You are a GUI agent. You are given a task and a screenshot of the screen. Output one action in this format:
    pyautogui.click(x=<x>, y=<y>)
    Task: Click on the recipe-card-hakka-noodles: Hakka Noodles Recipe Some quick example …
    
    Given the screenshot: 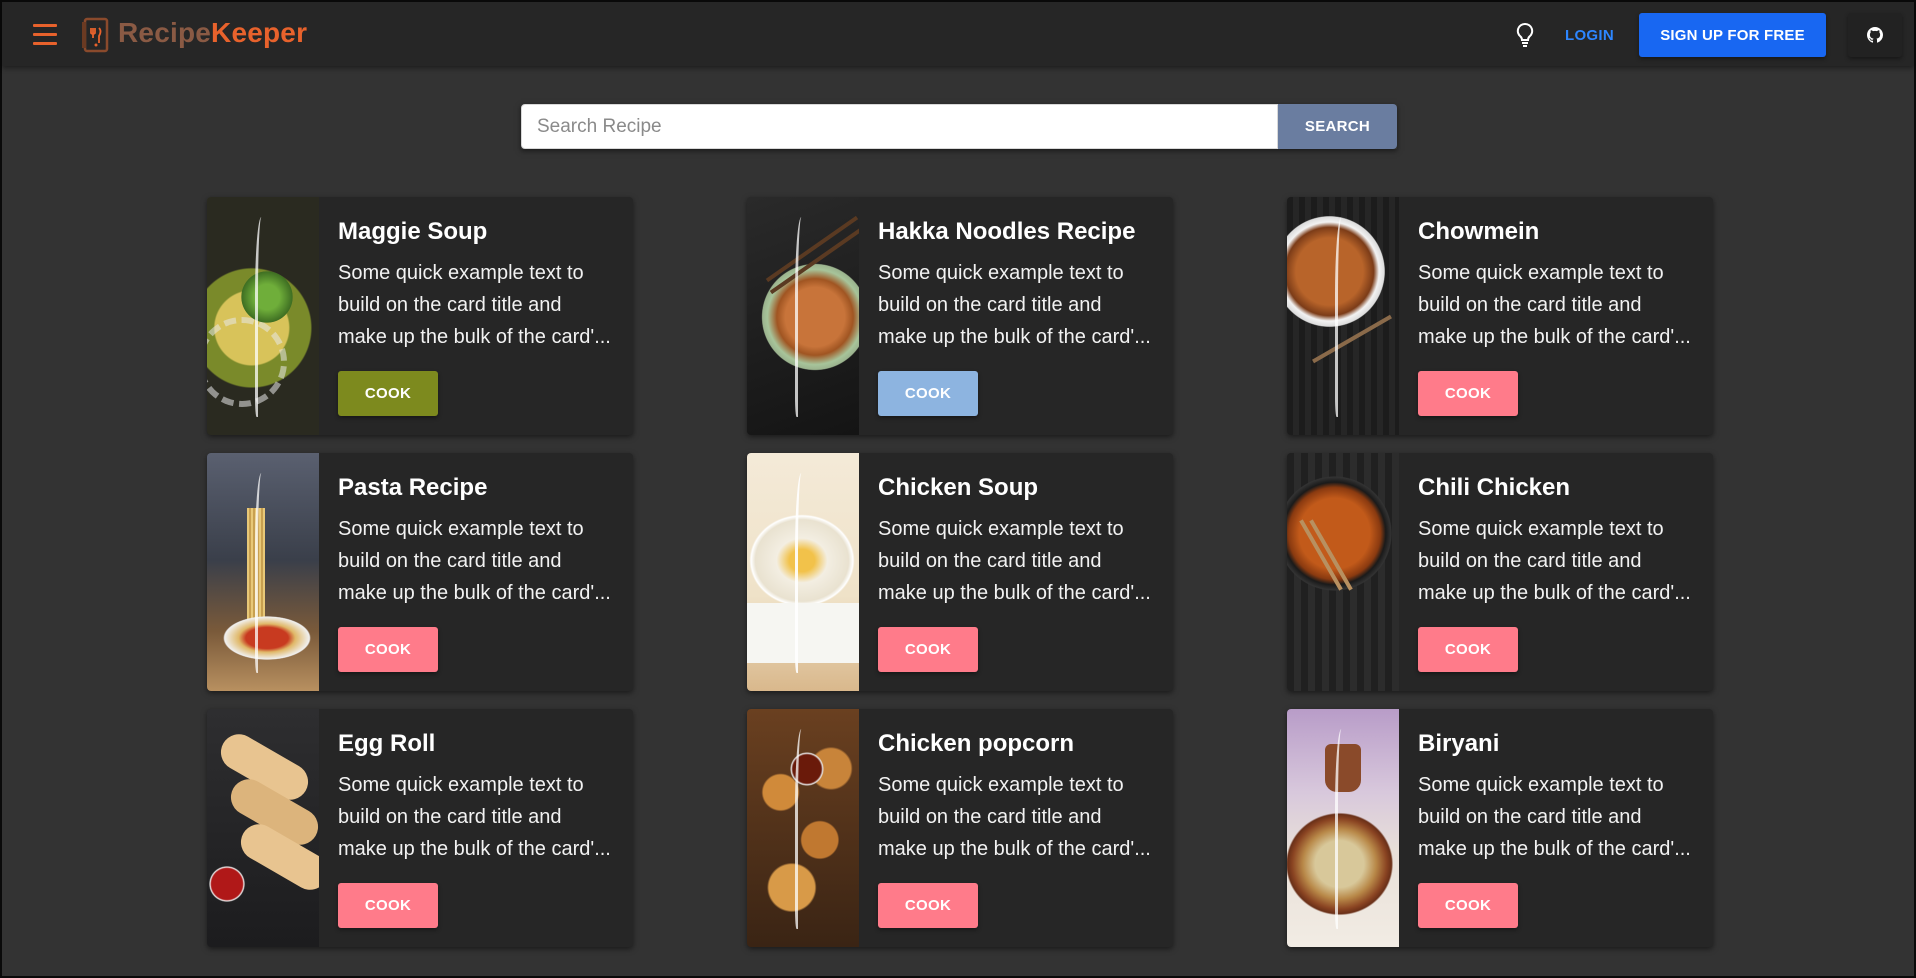 What is the action you would take?
    pyautogui.click(x=960, y=316)
    